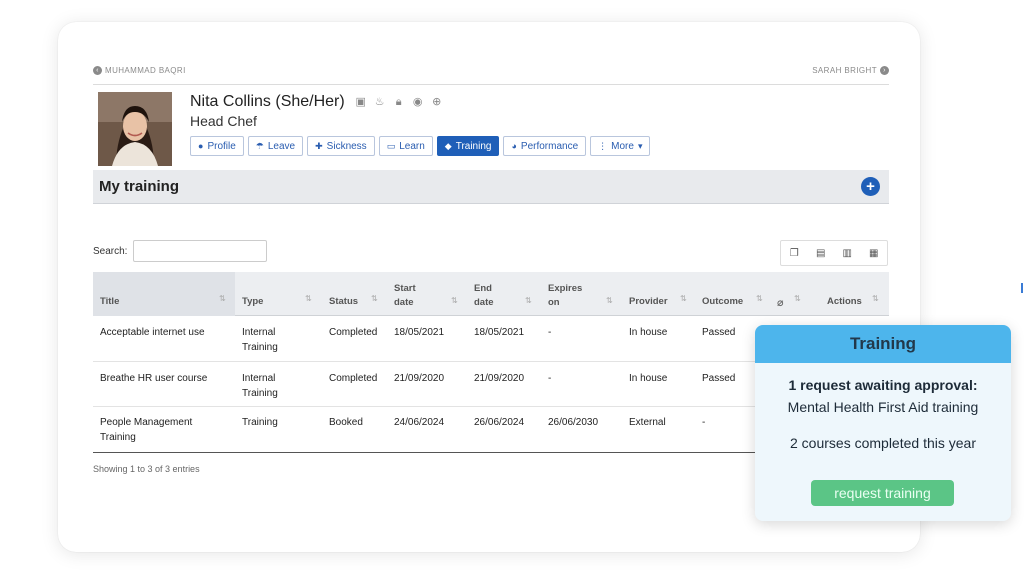 Image resolution: width=1024 pixels, height=575 pixels. Describe the element at coordinates (844, 70) in the screenshot. I see `next-employee-name: SARAH BRIGHT` at that location.